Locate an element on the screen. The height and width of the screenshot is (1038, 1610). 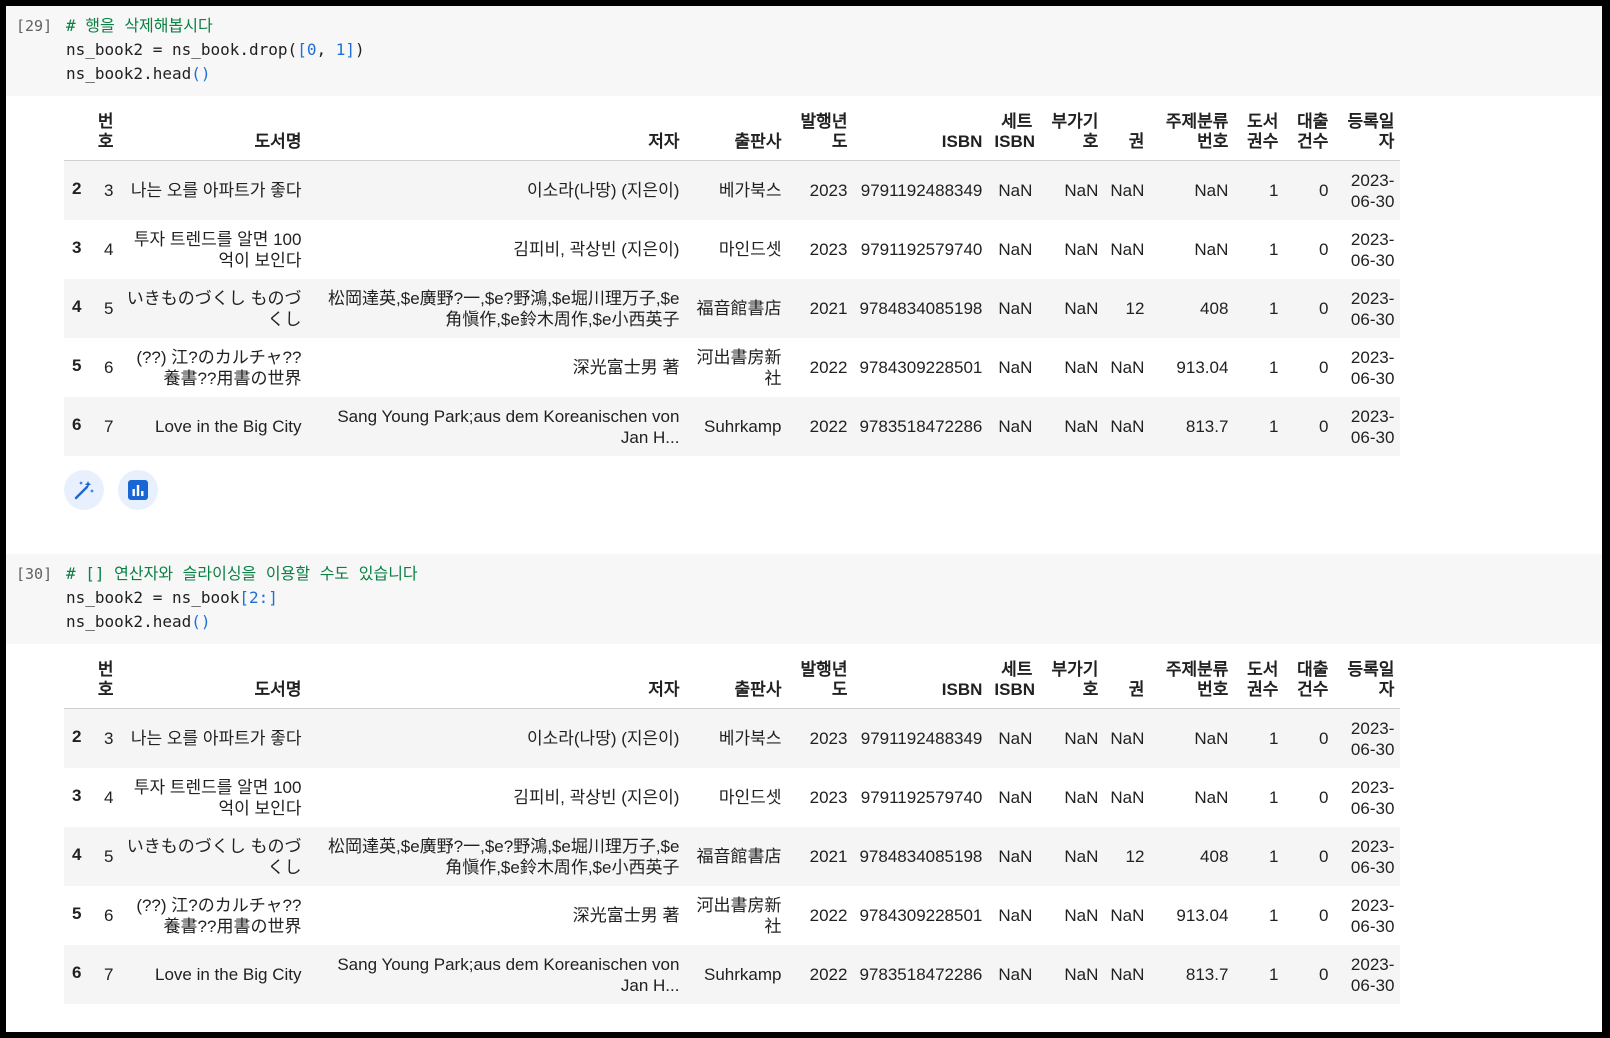
bar-chart-icon is located at coordinates (138, 490).